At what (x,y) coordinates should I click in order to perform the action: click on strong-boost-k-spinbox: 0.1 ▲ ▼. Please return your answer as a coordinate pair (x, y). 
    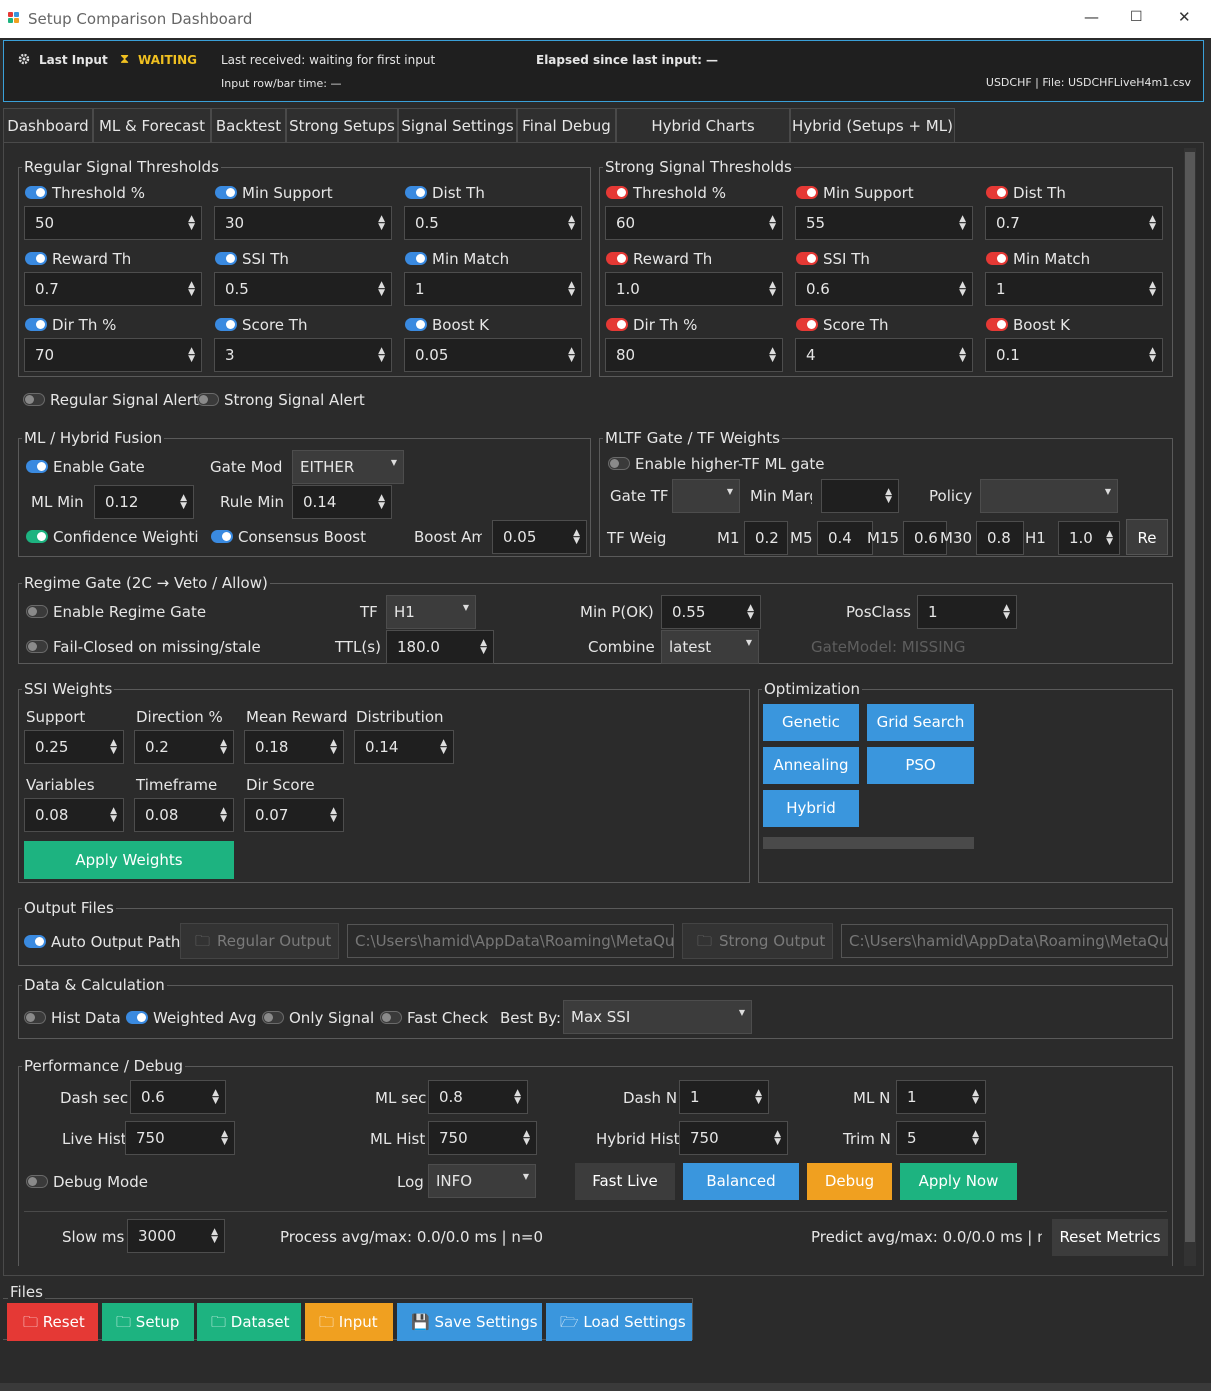
    Looking at the image, I should click on (1074, 355).